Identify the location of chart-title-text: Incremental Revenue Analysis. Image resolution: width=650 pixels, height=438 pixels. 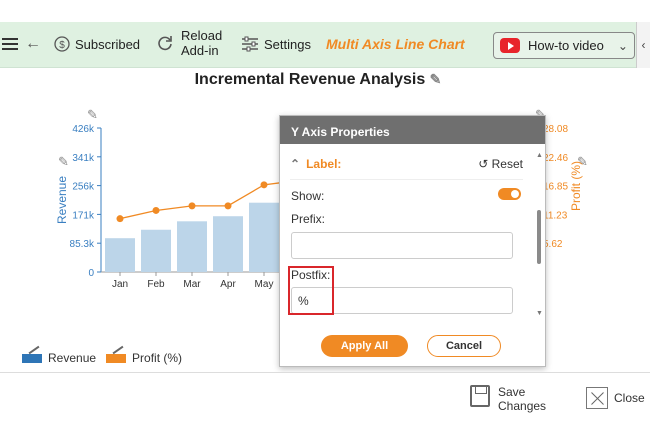
(310, 79).